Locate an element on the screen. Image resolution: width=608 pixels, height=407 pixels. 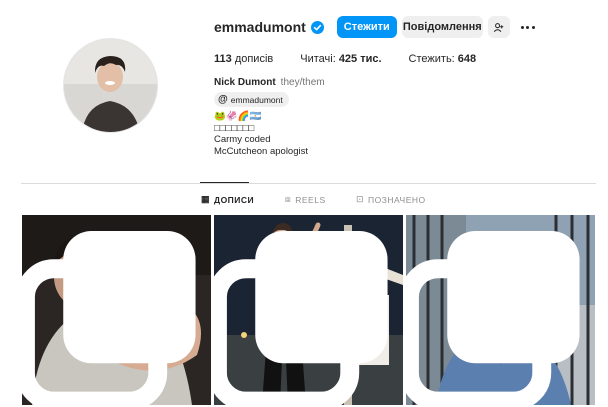
following-link: Стежить: 648 is located at coordinates (443, 59).